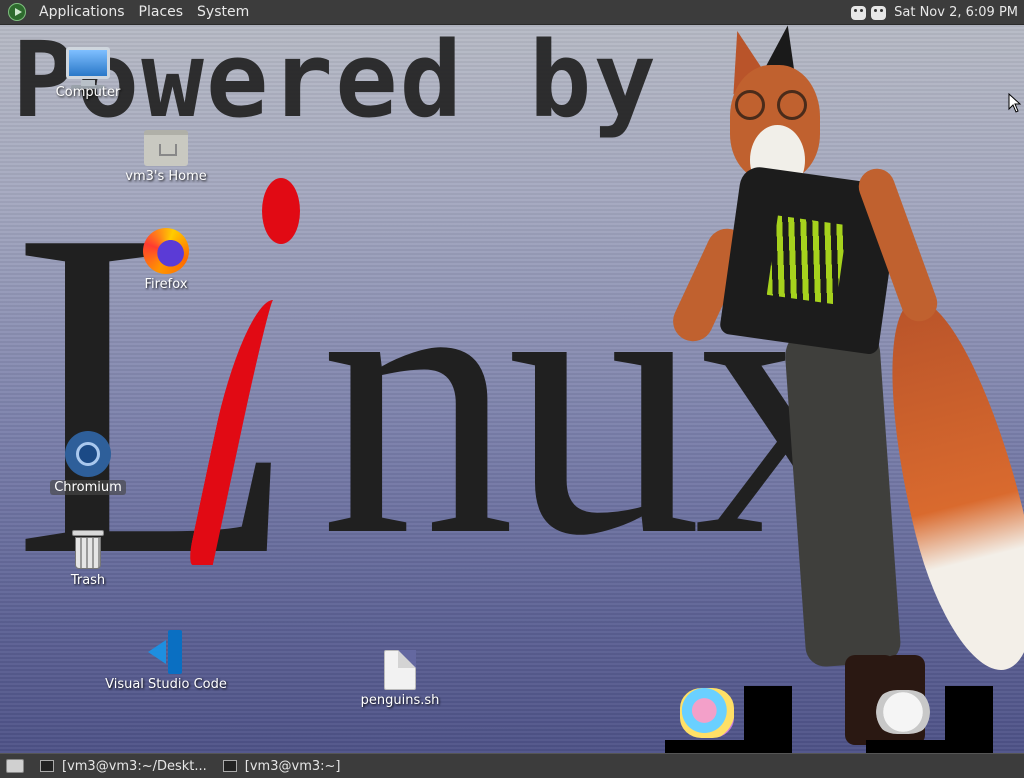 The image size is (1024, 778). I want to click on tux-brain-creature-icon, so click(707, 713).